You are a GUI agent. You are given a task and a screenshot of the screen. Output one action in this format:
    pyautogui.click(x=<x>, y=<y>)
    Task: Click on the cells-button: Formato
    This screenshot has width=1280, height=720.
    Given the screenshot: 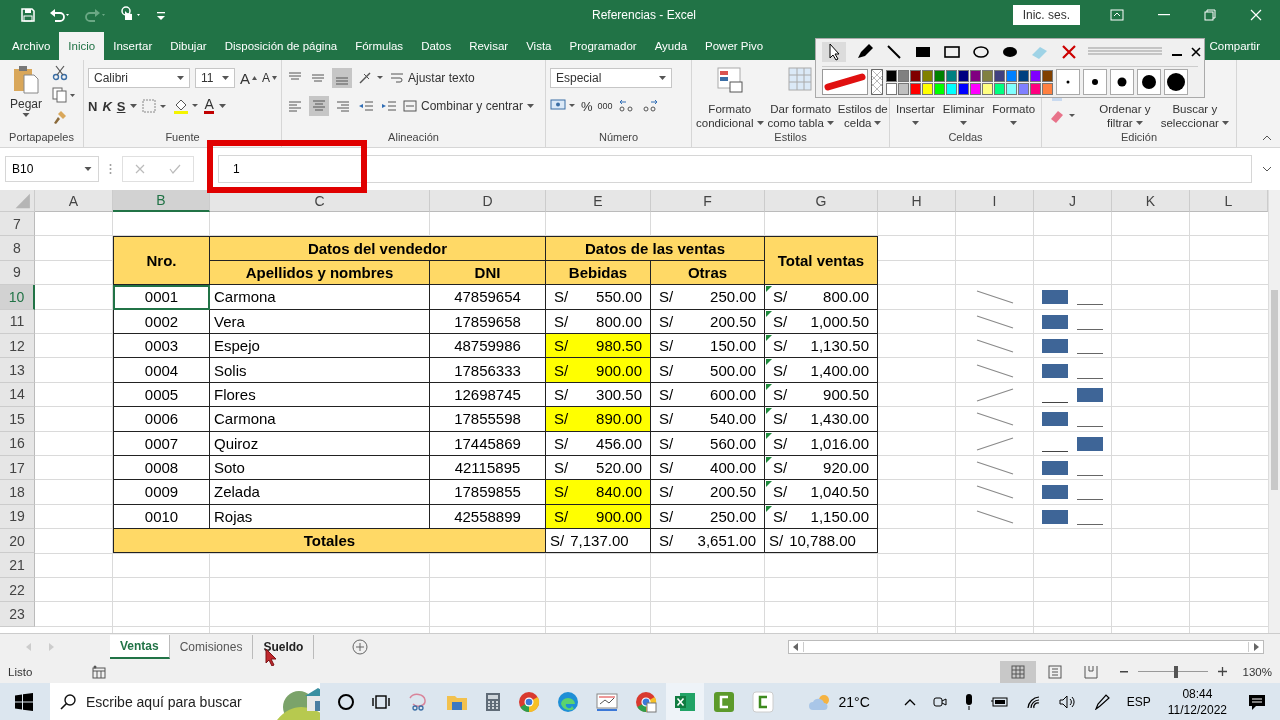 What is the action you would take?
    pyautogui.click(x=1014, y=98)
    